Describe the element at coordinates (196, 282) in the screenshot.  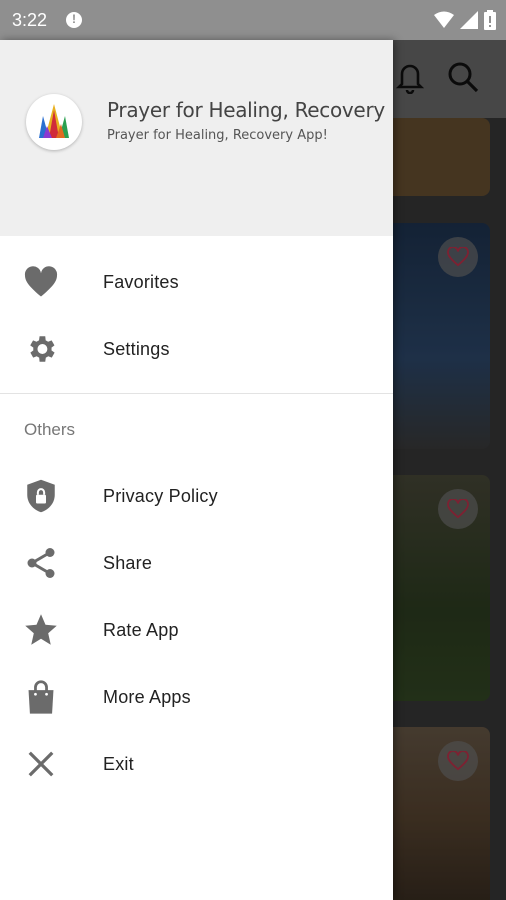
I see `menu-item-favorites: Favorites` at that location.